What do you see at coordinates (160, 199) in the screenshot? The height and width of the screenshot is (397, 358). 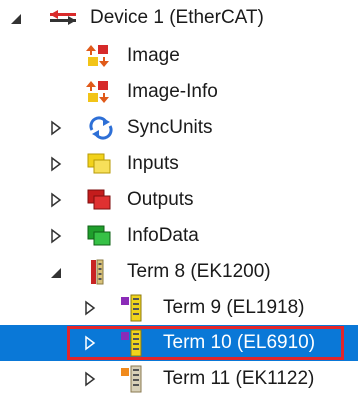 I see `tree-node-label: Outputs` at bounding box center [160, 199].